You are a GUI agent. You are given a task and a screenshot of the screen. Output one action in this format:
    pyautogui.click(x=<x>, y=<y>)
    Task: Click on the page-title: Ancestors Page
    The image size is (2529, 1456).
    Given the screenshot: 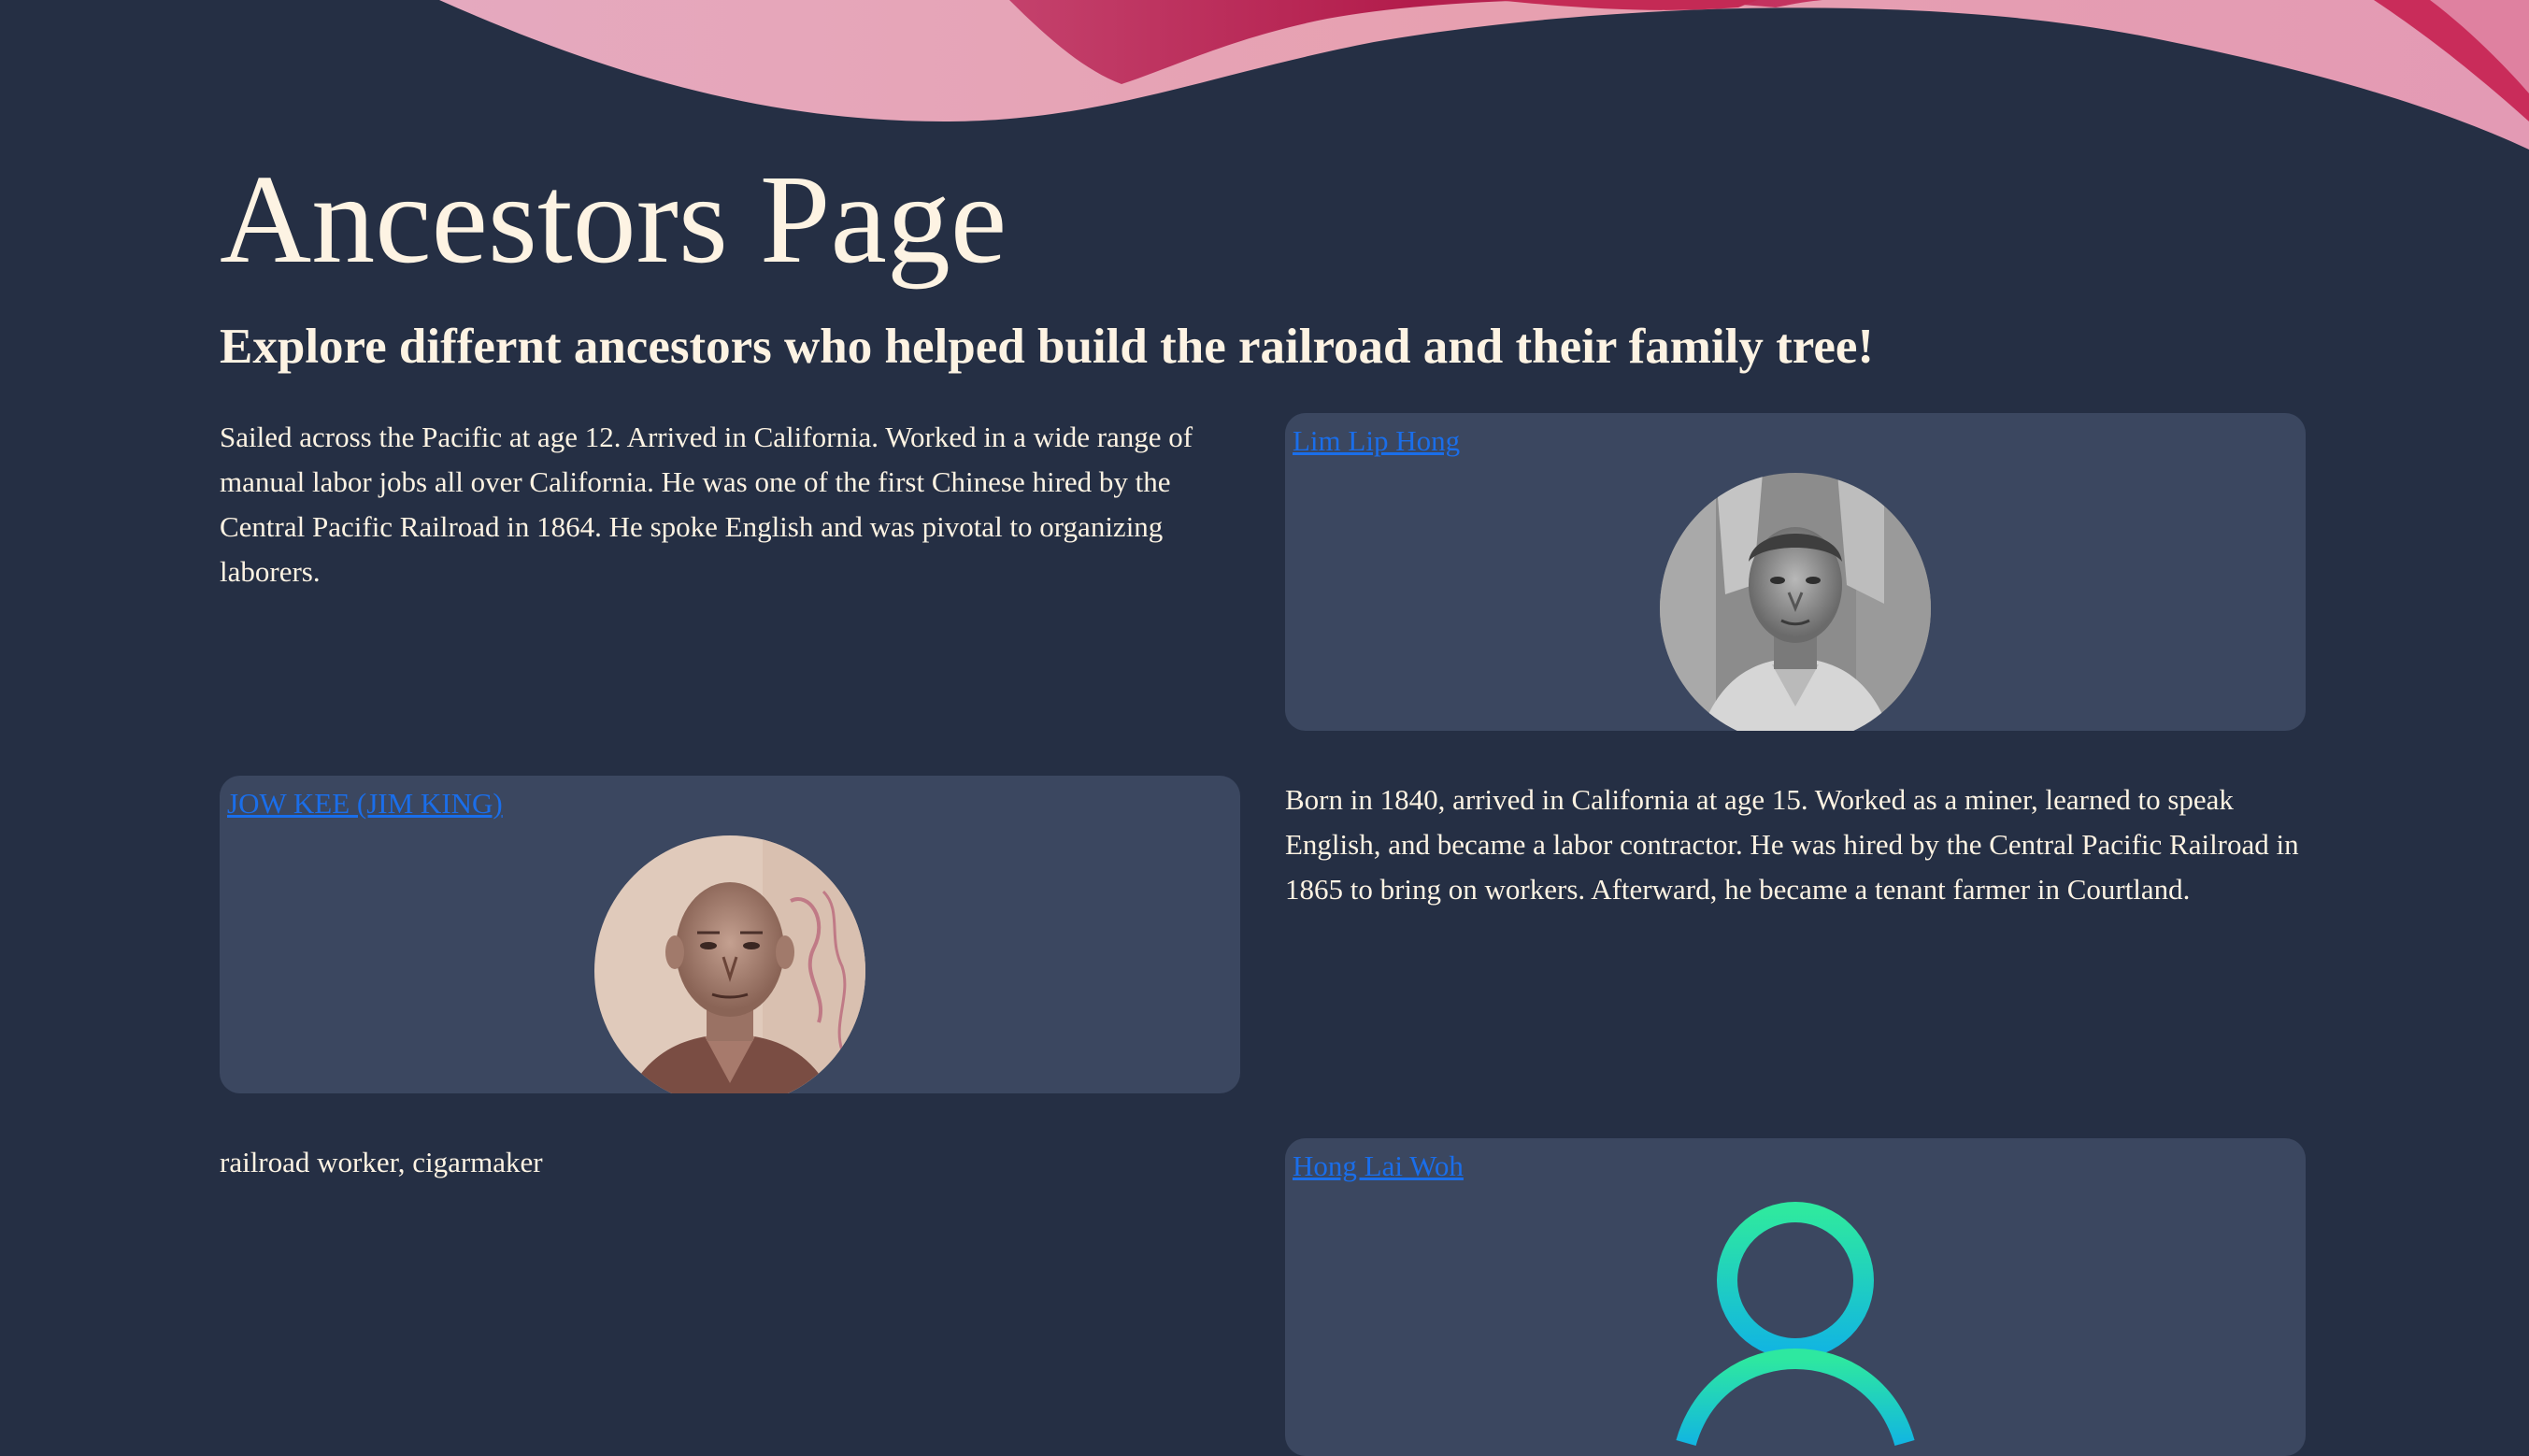 What is the action you would take?
    pyautogui.click(x=614, y=220)
    